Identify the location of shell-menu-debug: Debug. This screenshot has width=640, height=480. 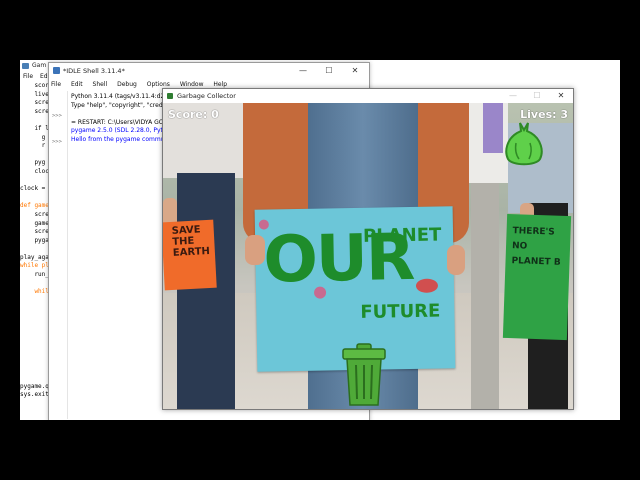
(127, 84).